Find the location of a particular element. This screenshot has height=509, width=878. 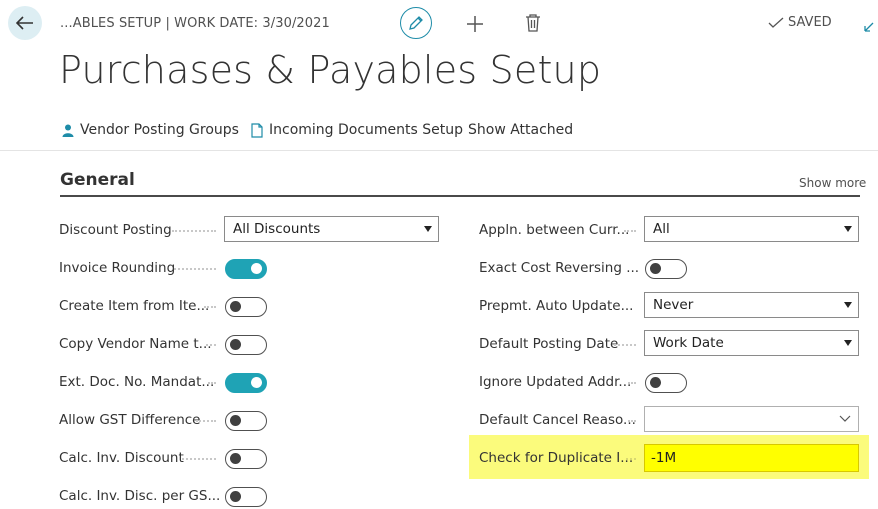

field-calc-inv-discount: Calc. Inv. Discount is located at coordinates (121, 458).